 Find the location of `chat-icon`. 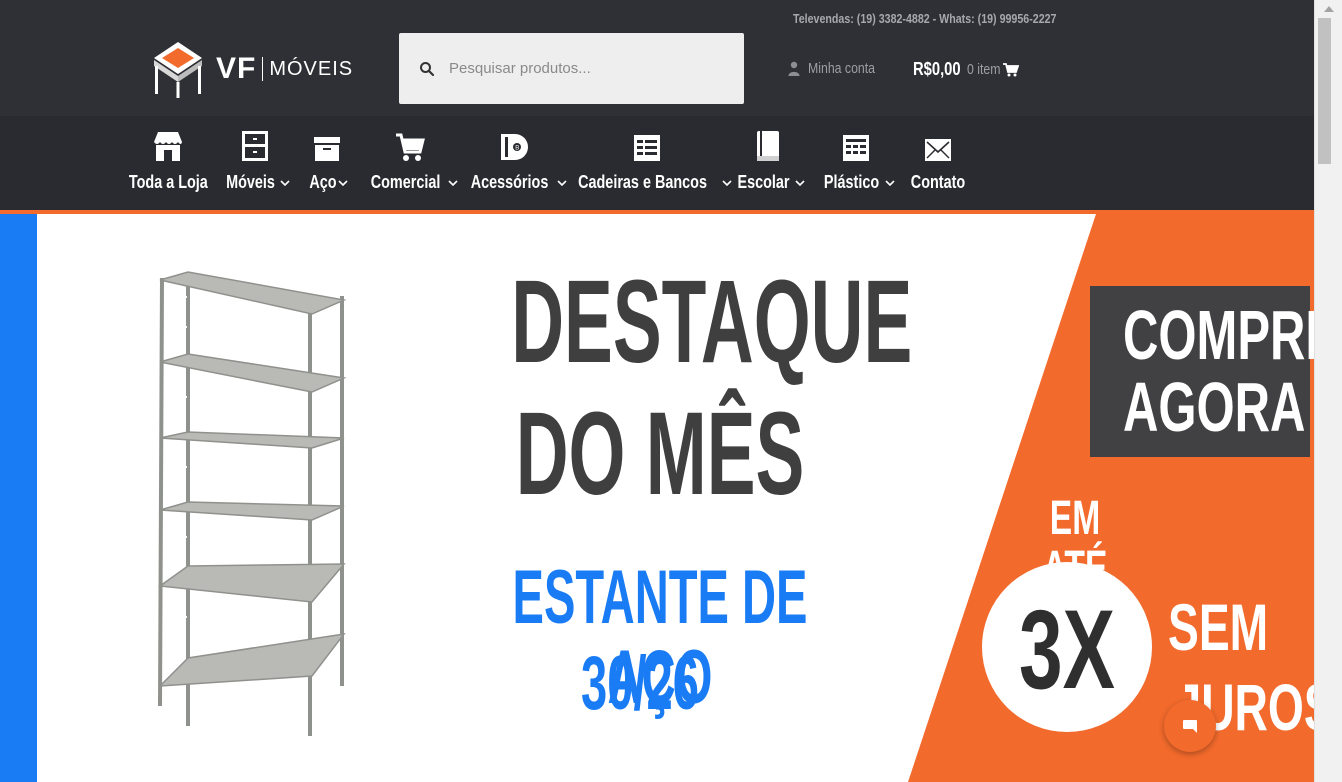

chat-icon is located at coordinates (1190, 726).